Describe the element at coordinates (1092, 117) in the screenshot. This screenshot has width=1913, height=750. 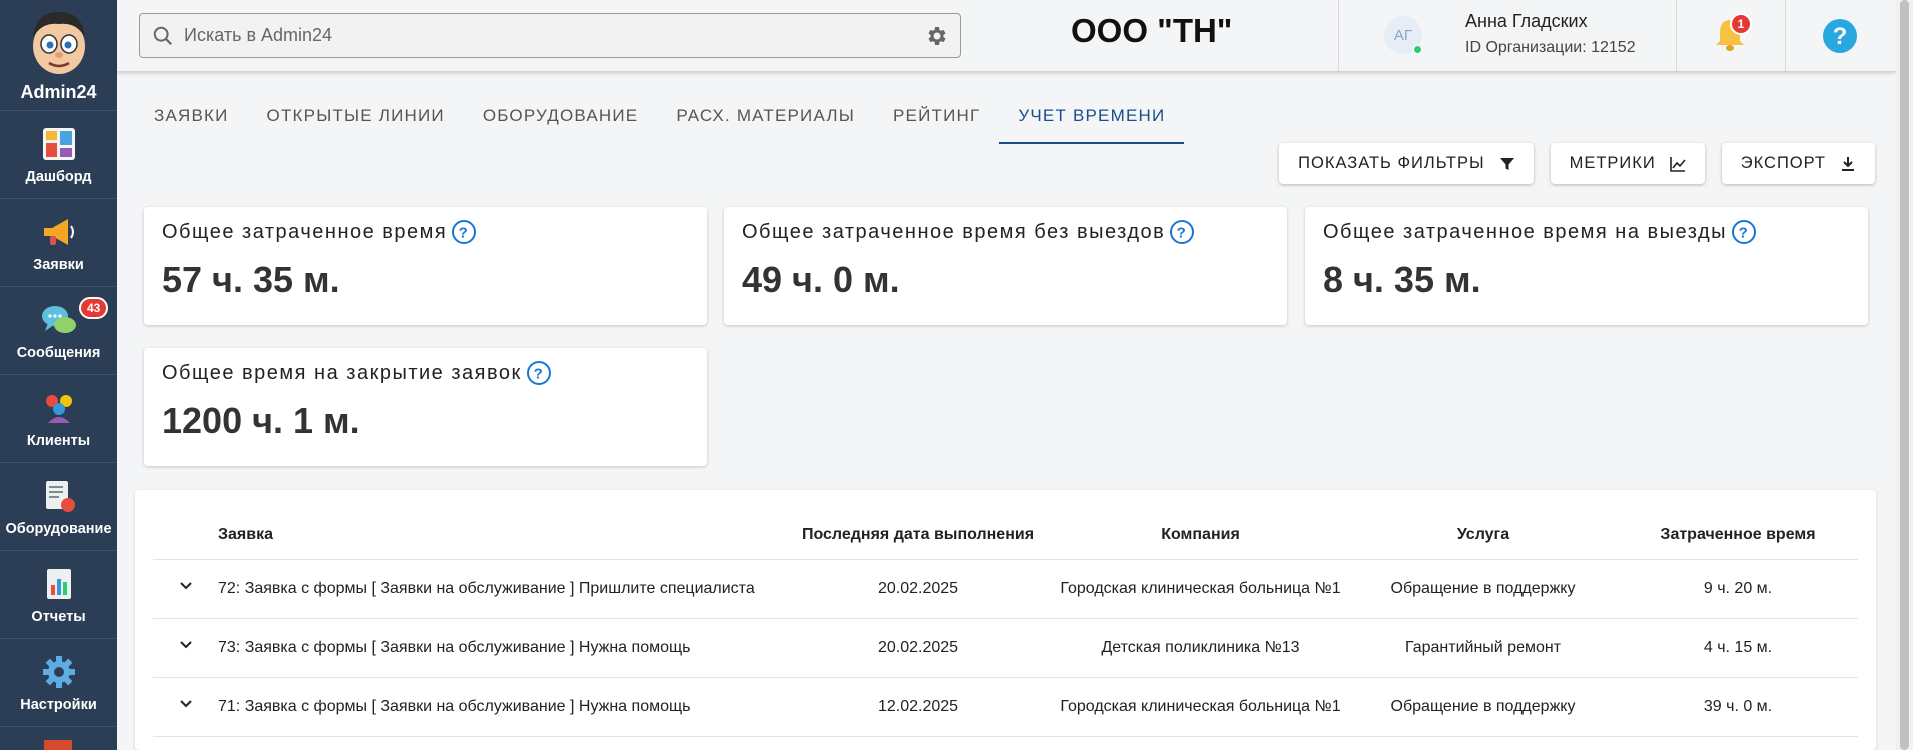
I see `tab-time-tracking: Учет времени` at that location.